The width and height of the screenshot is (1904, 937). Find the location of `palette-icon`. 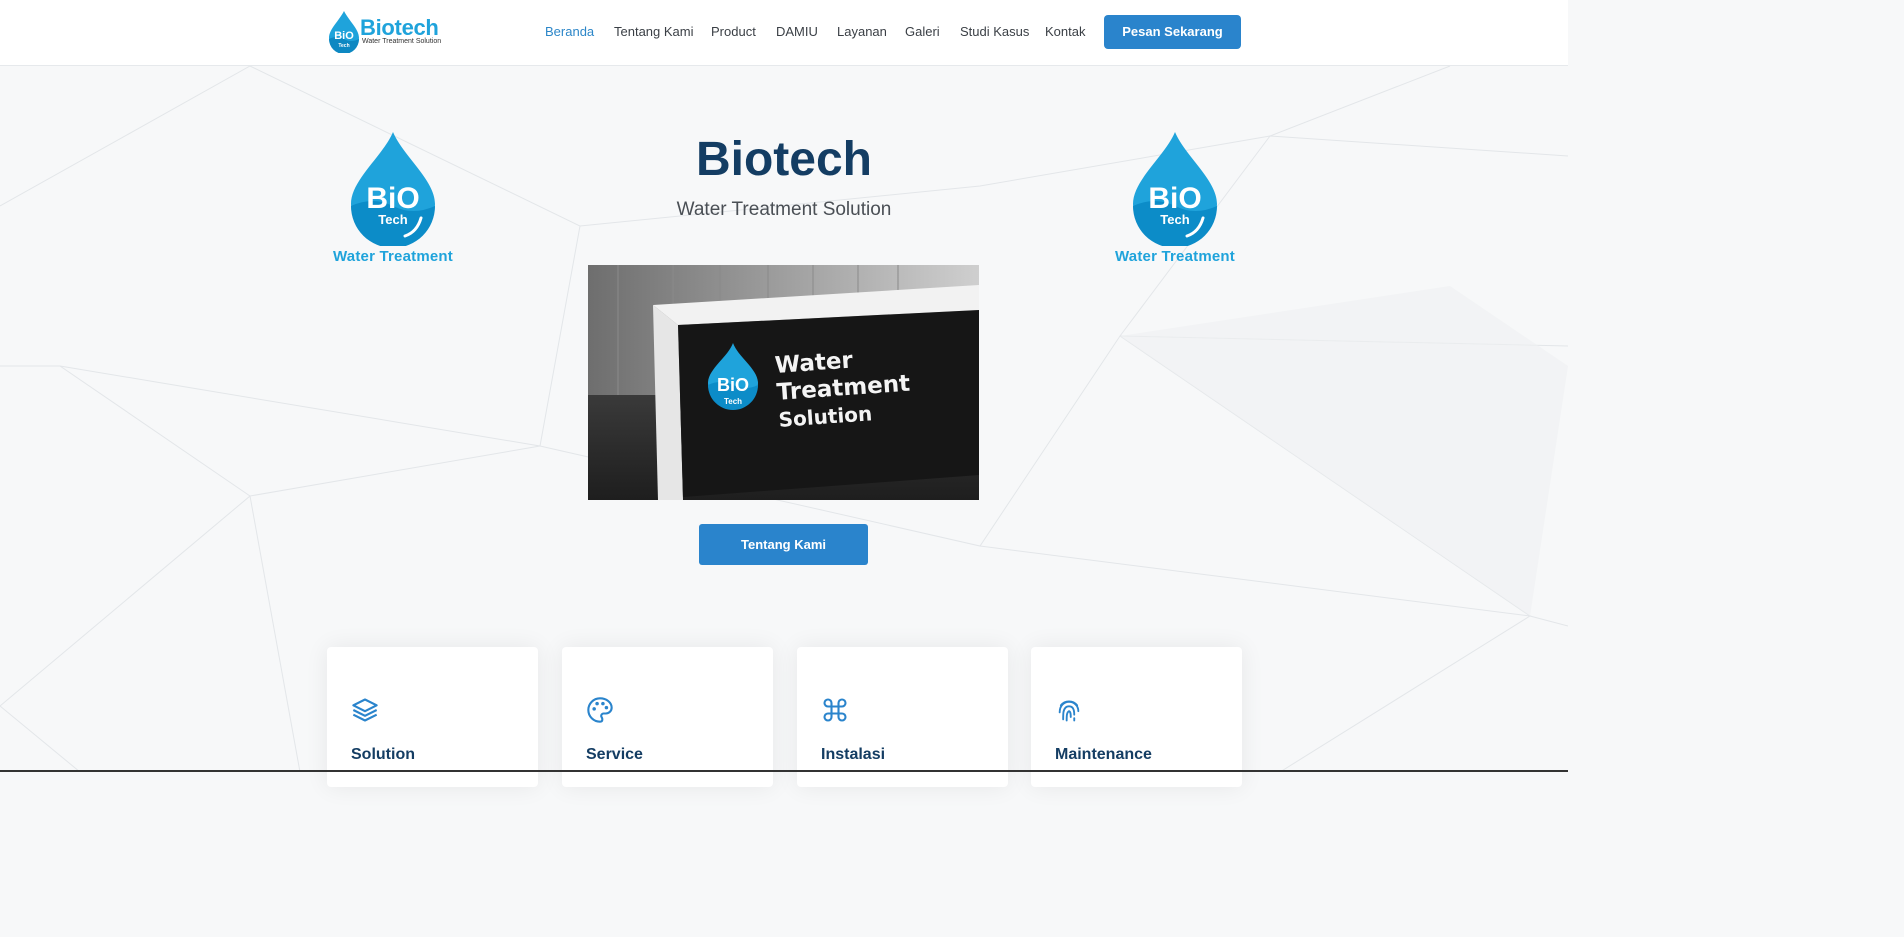

palette-icon is located at coordinates (600, 710).